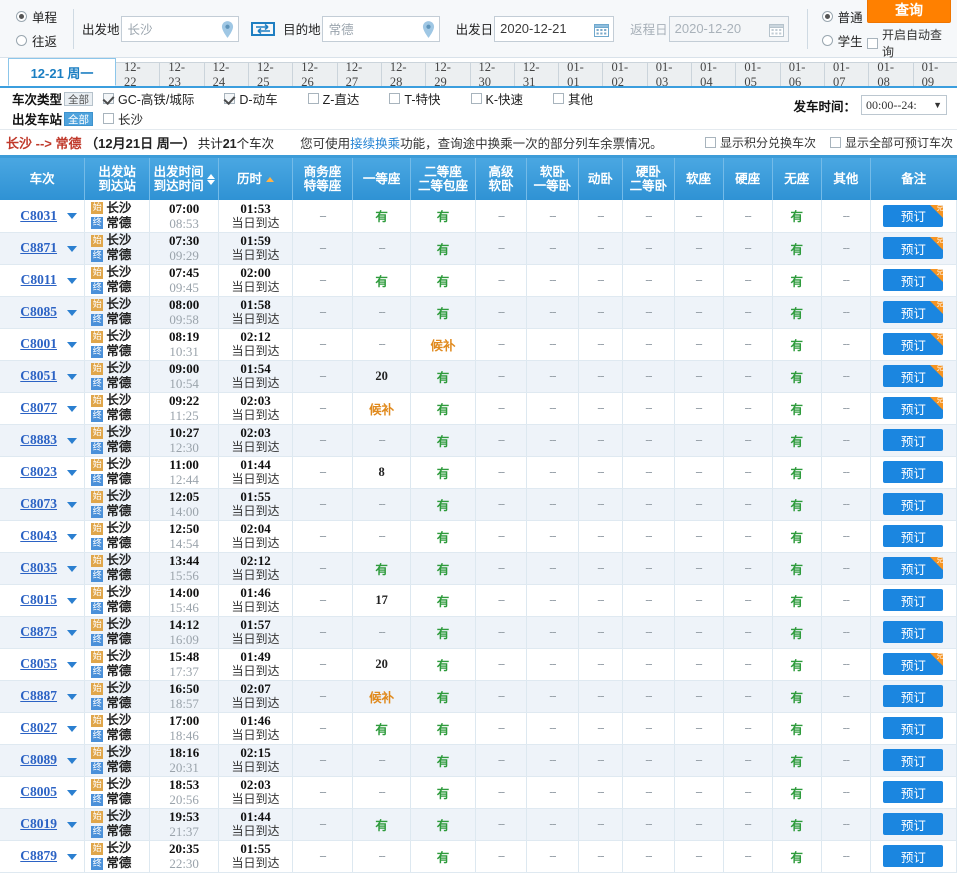  What do you see at coordinates (182, 74) in the screenshot?
I see `date-tab-12-23: 12-23` at bounding box center [182, 74].